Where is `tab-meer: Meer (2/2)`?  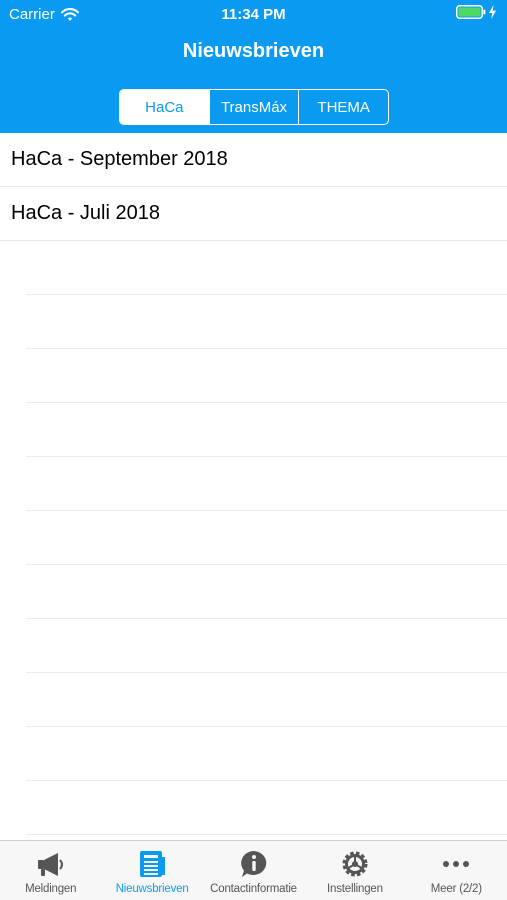 tab-meer: Meer (2/2) is located at coordinates (456, 870).